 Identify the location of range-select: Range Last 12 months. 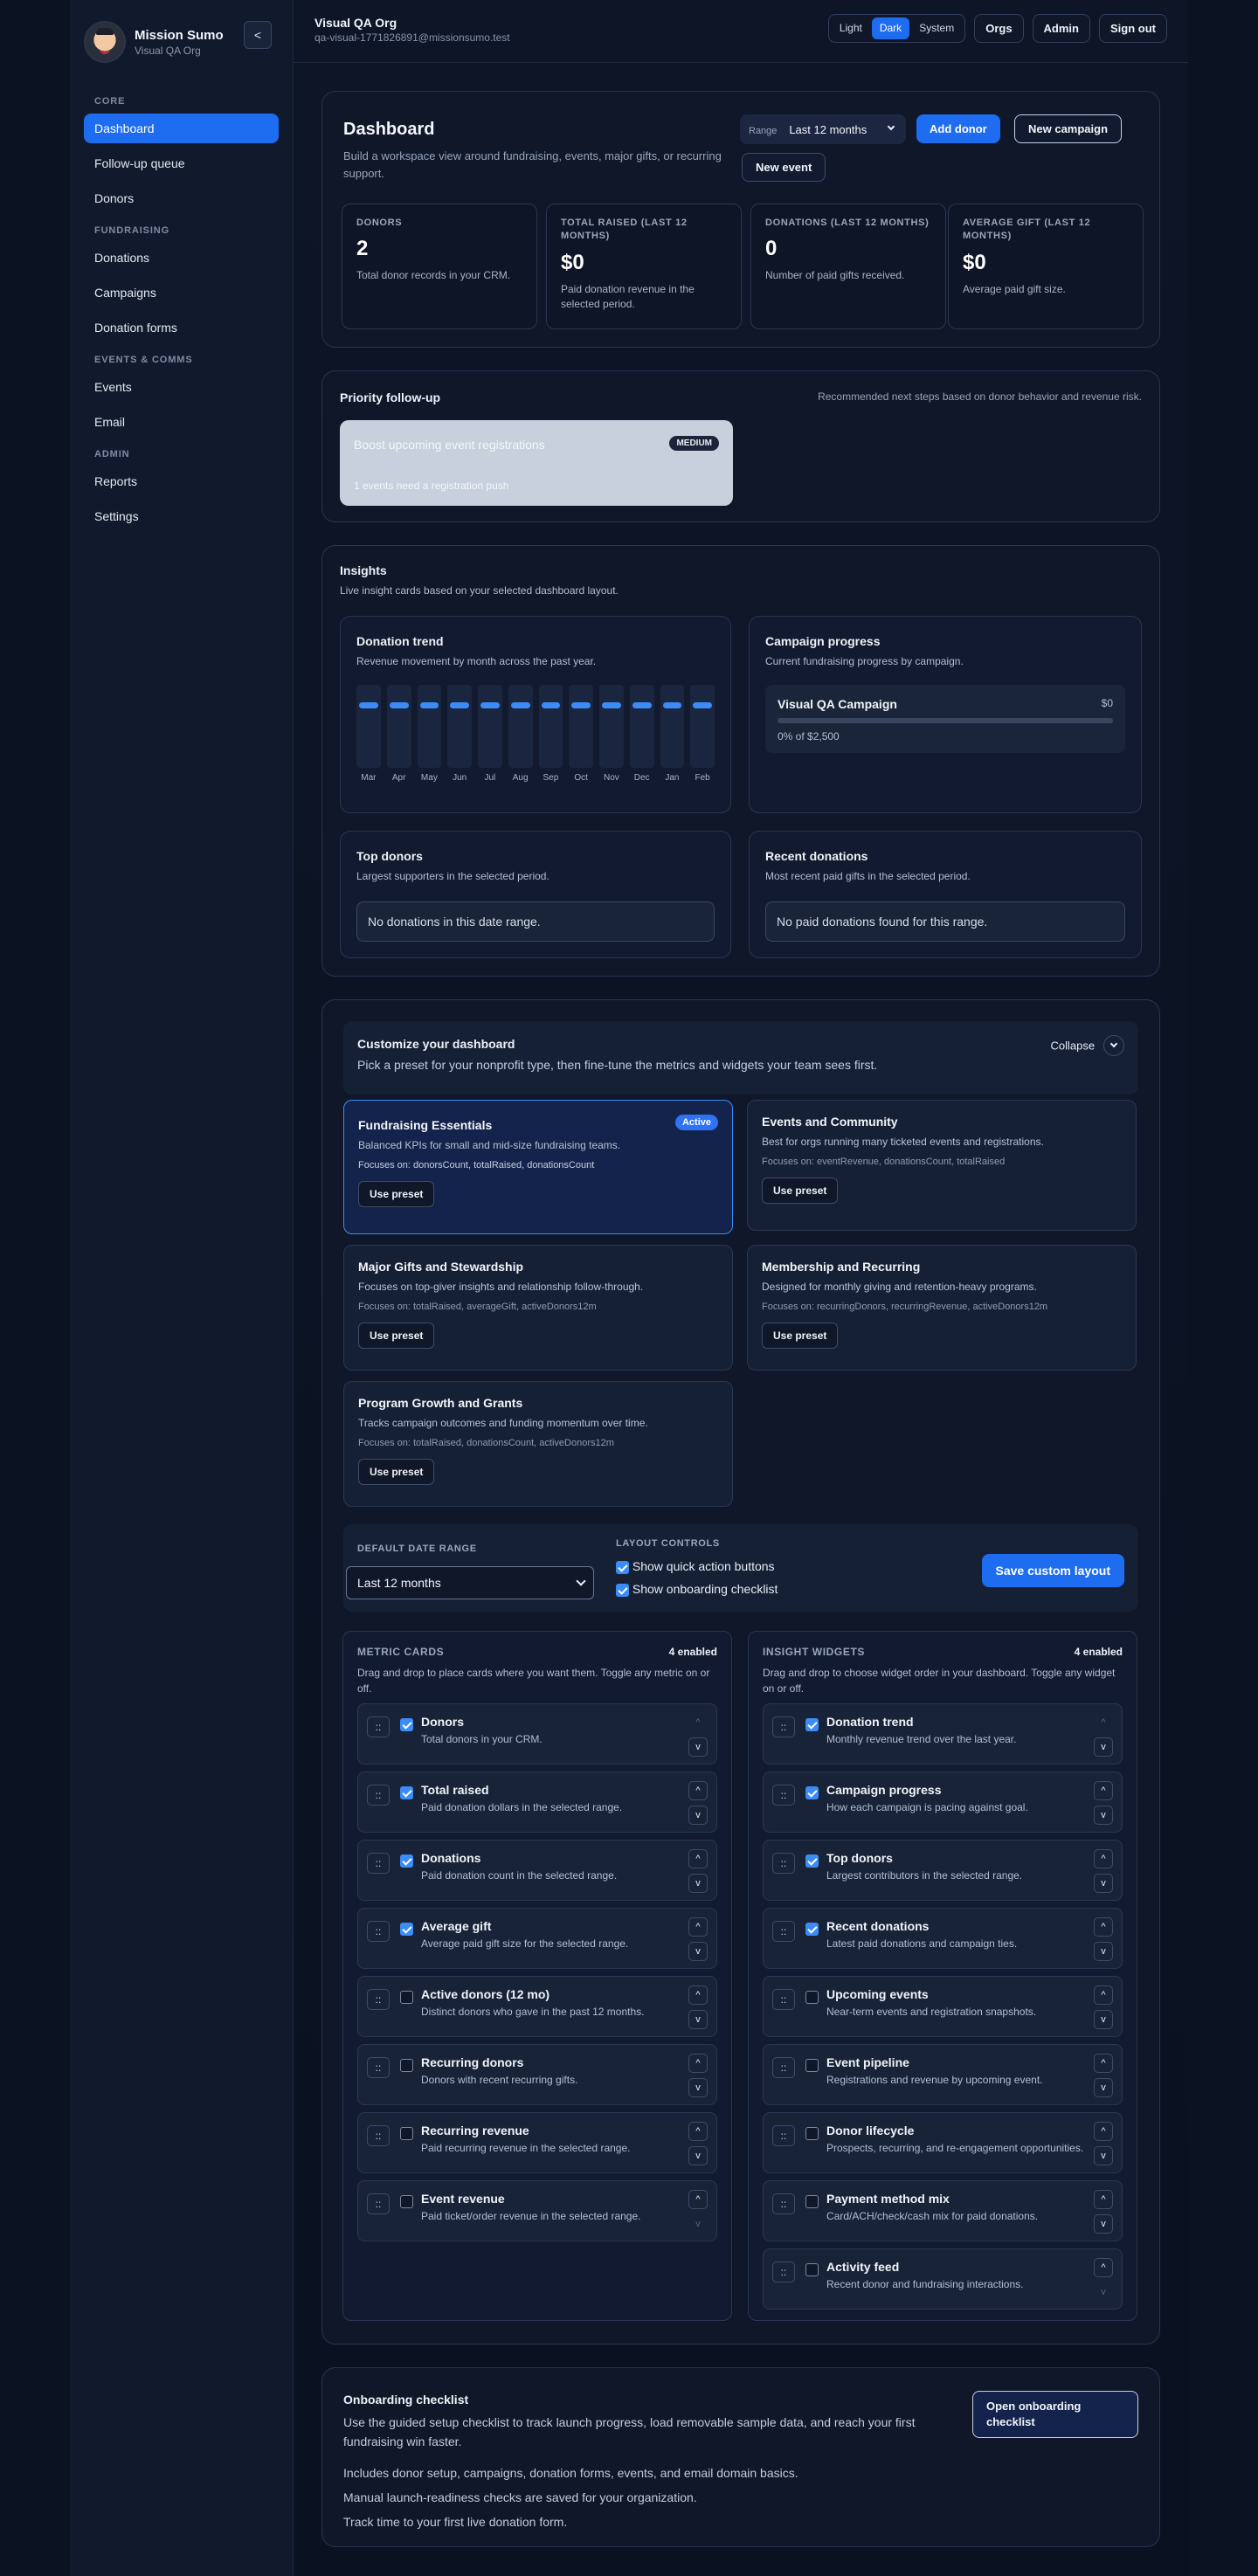
(823, 129).